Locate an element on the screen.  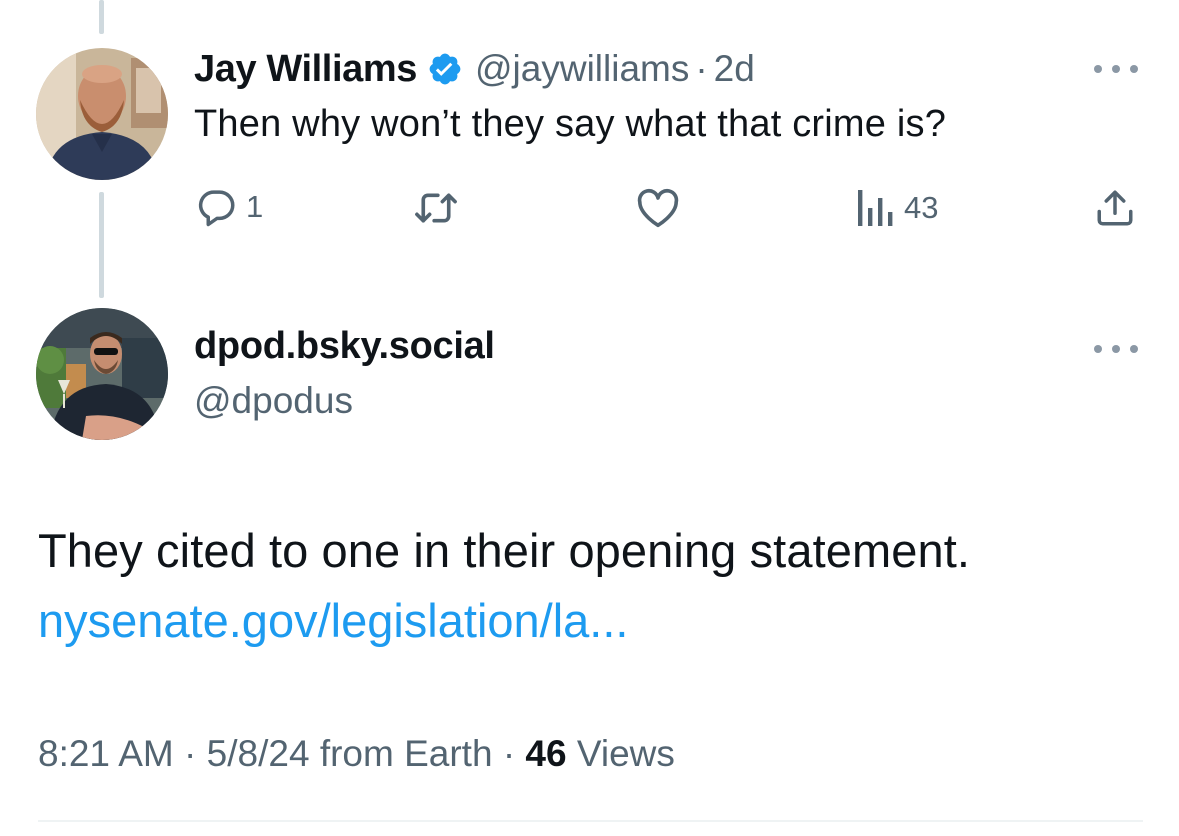
avatar-dpod is located at coordinates (102, 374).